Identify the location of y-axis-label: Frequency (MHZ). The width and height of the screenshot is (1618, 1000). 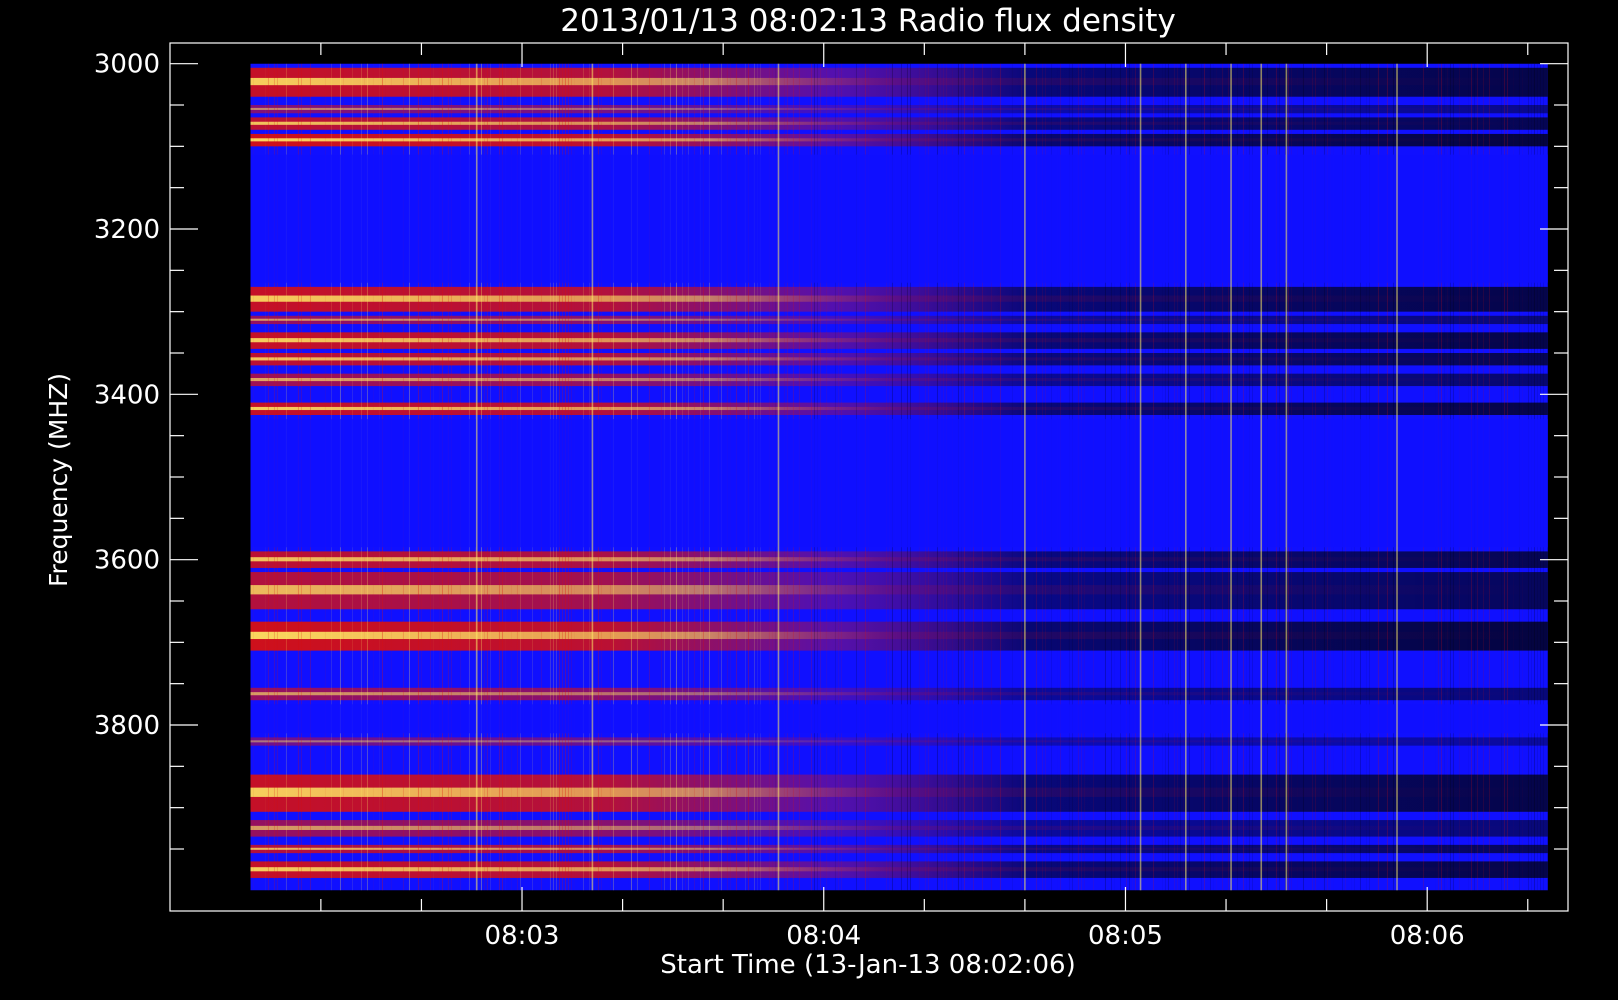
(58, 480).